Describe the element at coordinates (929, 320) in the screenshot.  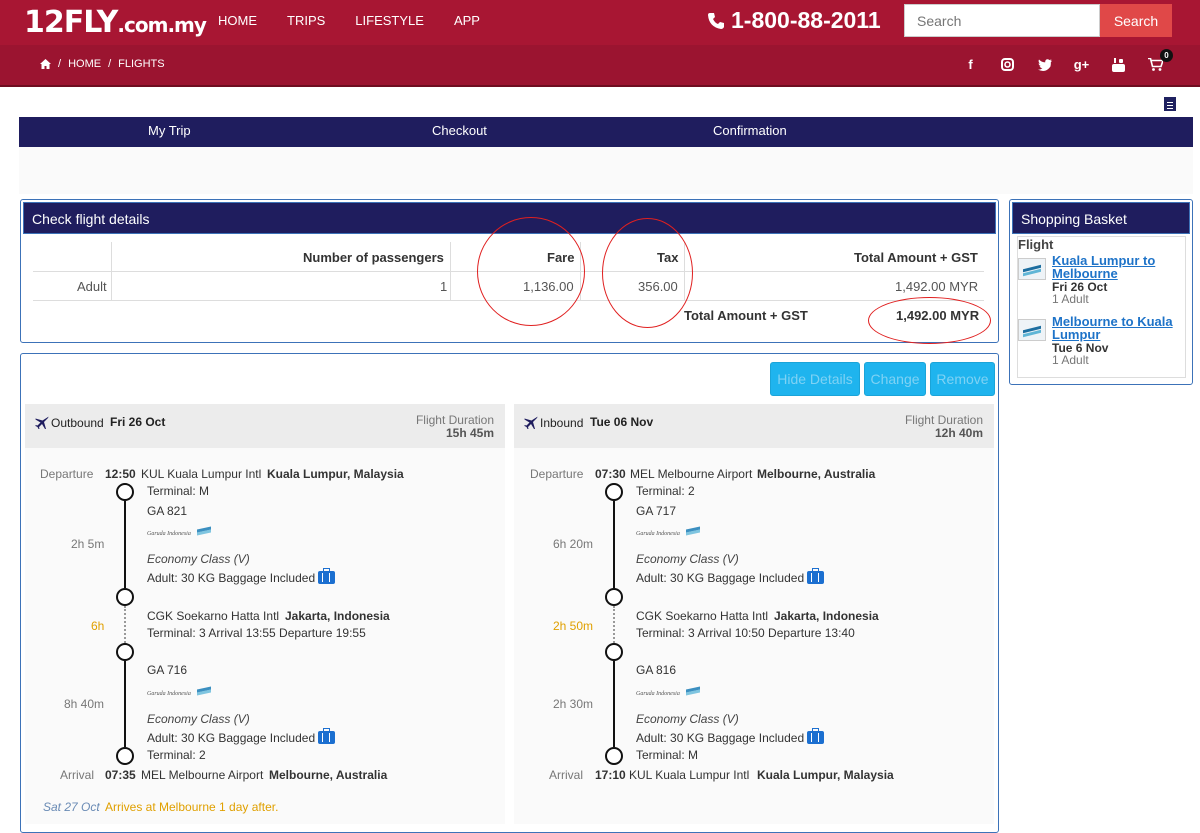
I see `annotation-circle-total` at that location.